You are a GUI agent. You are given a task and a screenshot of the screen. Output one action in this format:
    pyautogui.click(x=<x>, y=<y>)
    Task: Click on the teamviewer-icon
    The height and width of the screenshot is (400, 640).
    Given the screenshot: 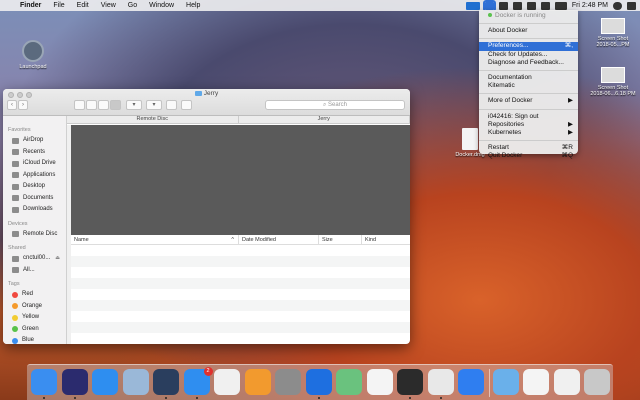 What is the action you would take?
    pyautogui.click(x=318, y=382)
    